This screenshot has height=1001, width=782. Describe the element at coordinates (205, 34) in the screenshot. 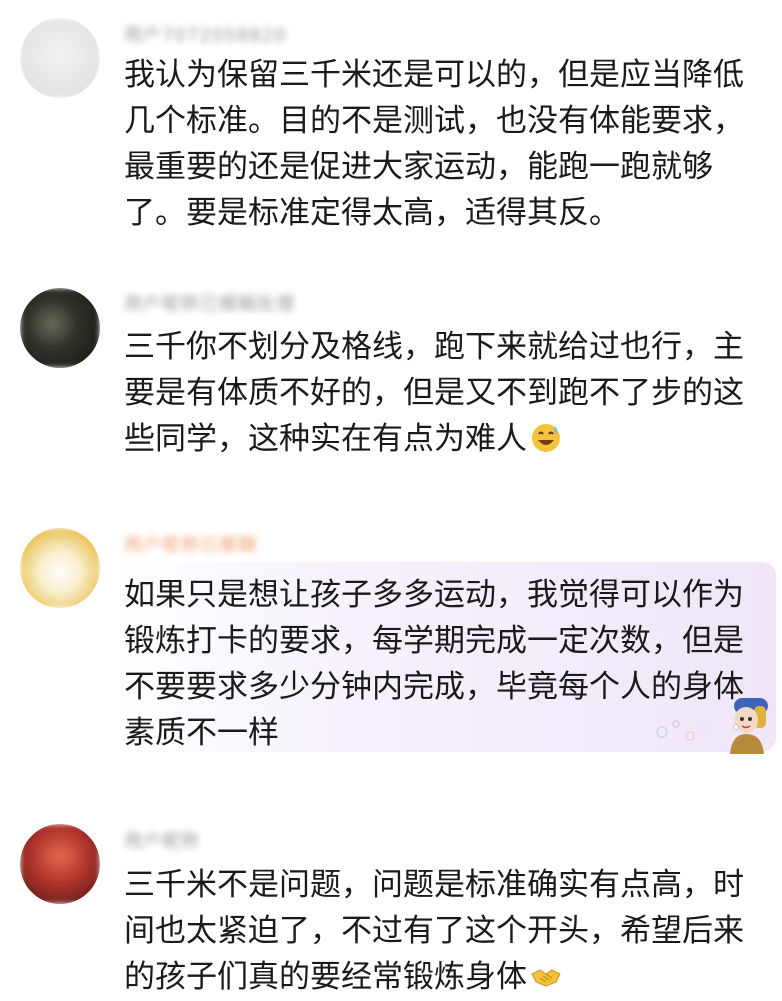

I see `username: 用户7072058820` at that location.